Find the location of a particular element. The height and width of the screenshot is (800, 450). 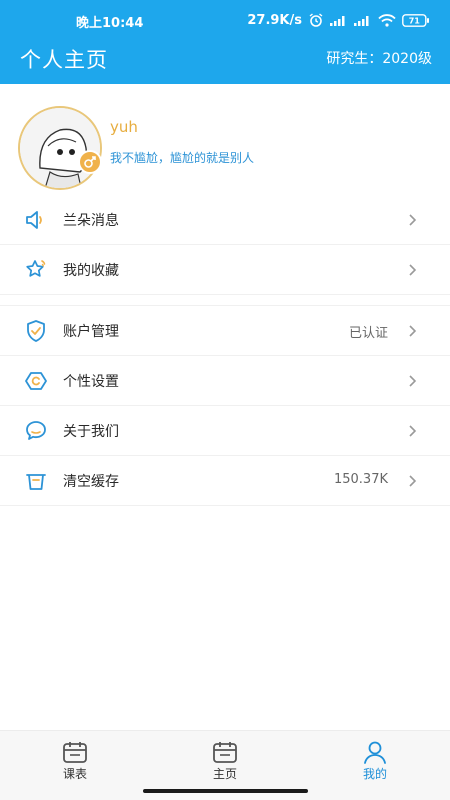

page-title: 个人主页 is located at coordinates (64, 60).